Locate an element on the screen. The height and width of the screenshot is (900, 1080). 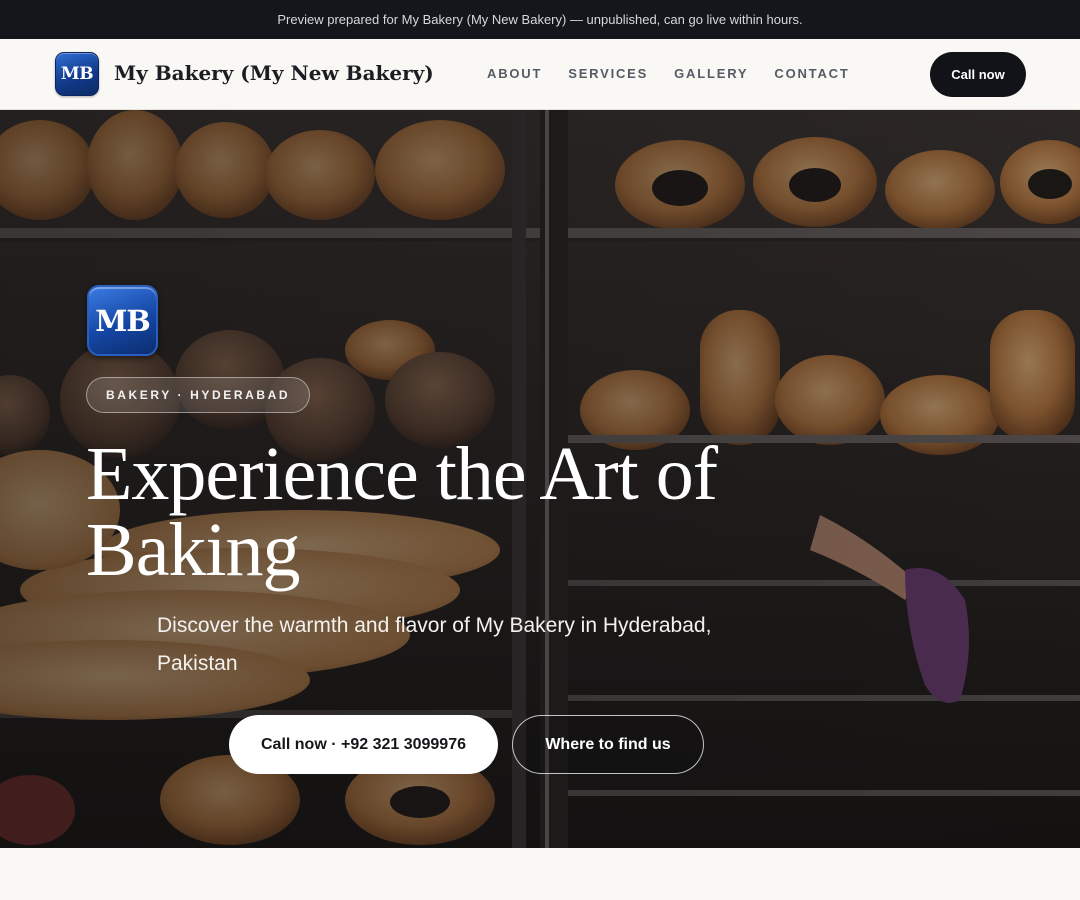
nav-about-link: ABOUT is located at coordinates (514, 73).